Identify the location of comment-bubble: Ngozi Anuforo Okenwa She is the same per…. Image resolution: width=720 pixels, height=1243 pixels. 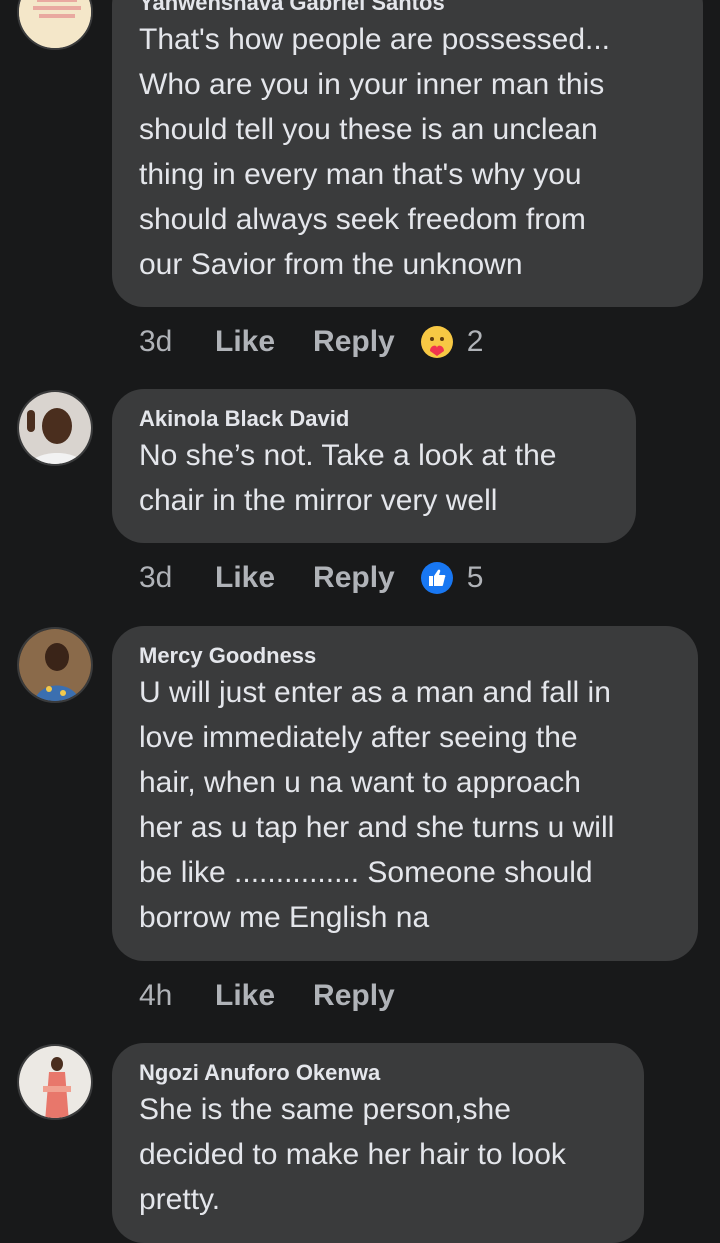
(378, 1143).